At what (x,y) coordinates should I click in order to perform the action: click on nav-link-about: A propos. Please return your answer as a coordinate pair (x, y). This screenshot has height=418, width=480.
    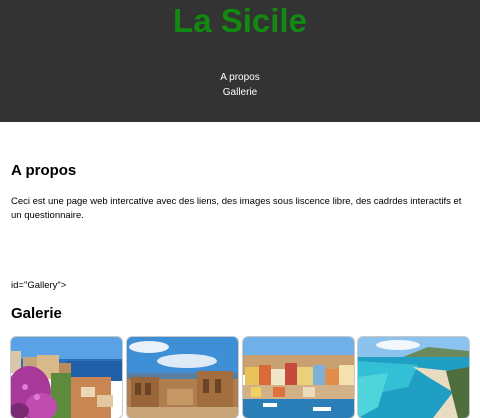
    Looking at the image, I should click on (240, 77).